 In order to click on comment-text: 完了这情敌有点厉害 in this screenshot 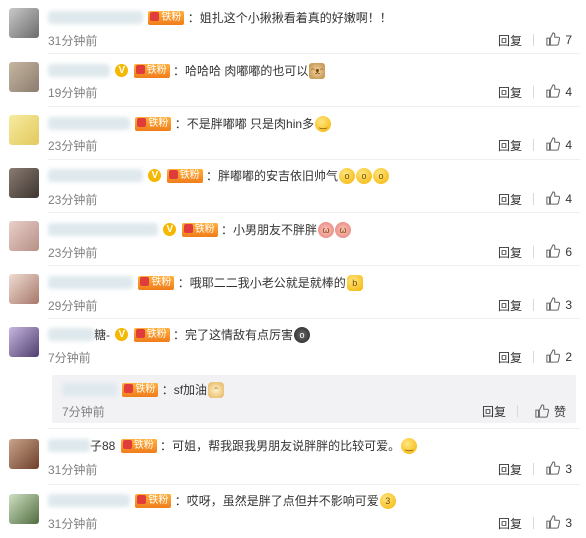, I will do `click(239, 334)`.